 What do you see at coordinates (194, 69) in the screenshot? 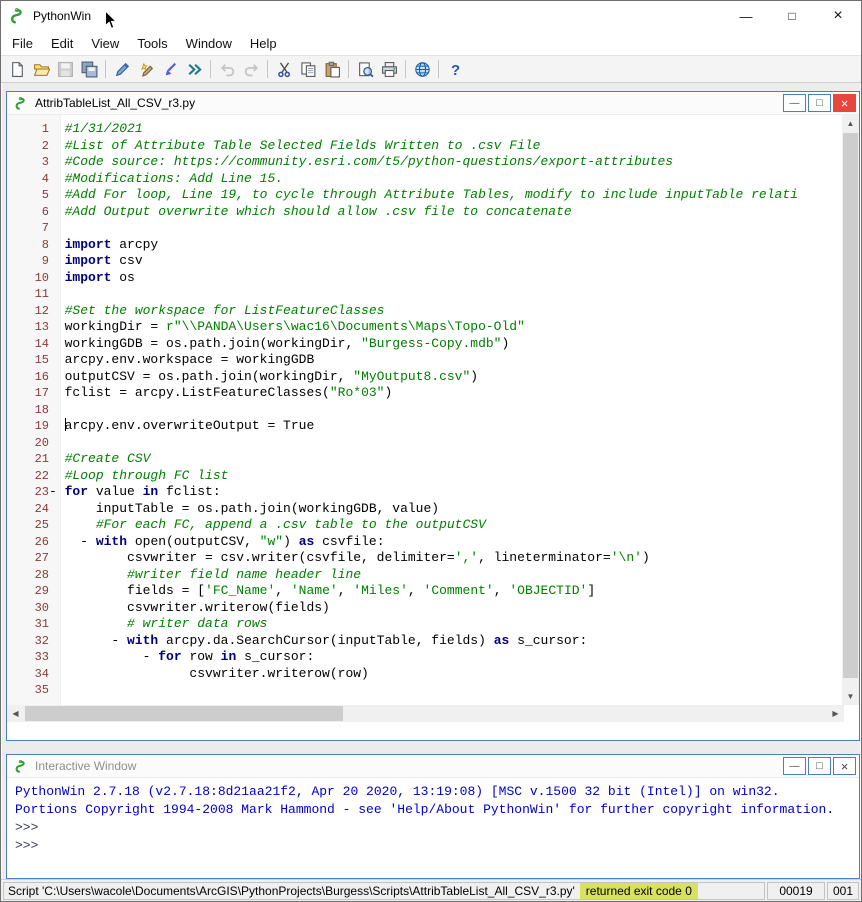
I see `run-script-button` at bounding box center [194, 69].